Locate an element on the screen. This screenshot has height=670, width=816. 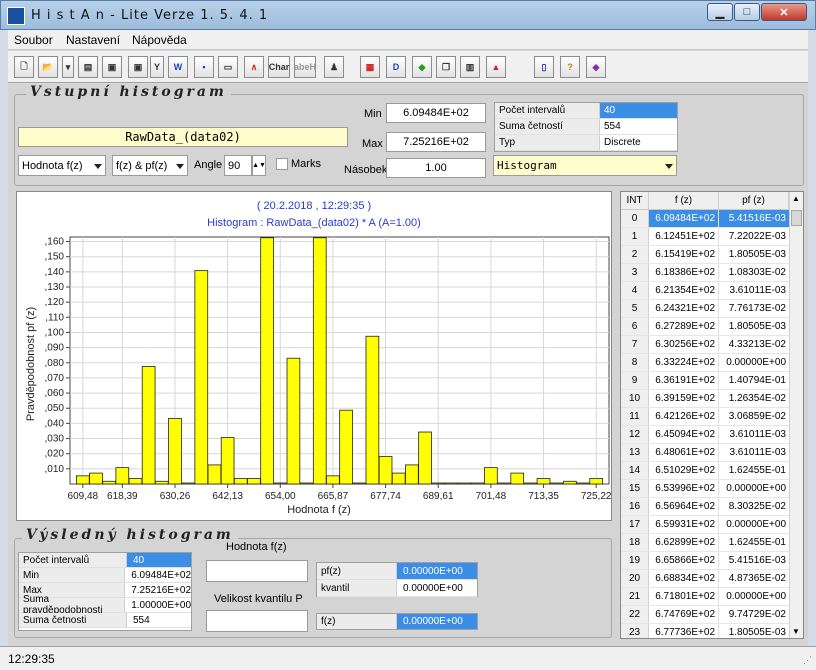
int-cell: 12 is located at coordinates (635, 434).